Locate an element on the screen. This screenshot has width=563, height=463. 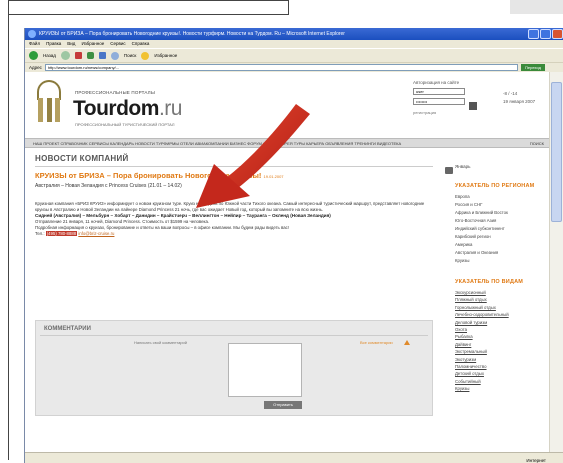
gray-tab is located at coordinates (536, 7).